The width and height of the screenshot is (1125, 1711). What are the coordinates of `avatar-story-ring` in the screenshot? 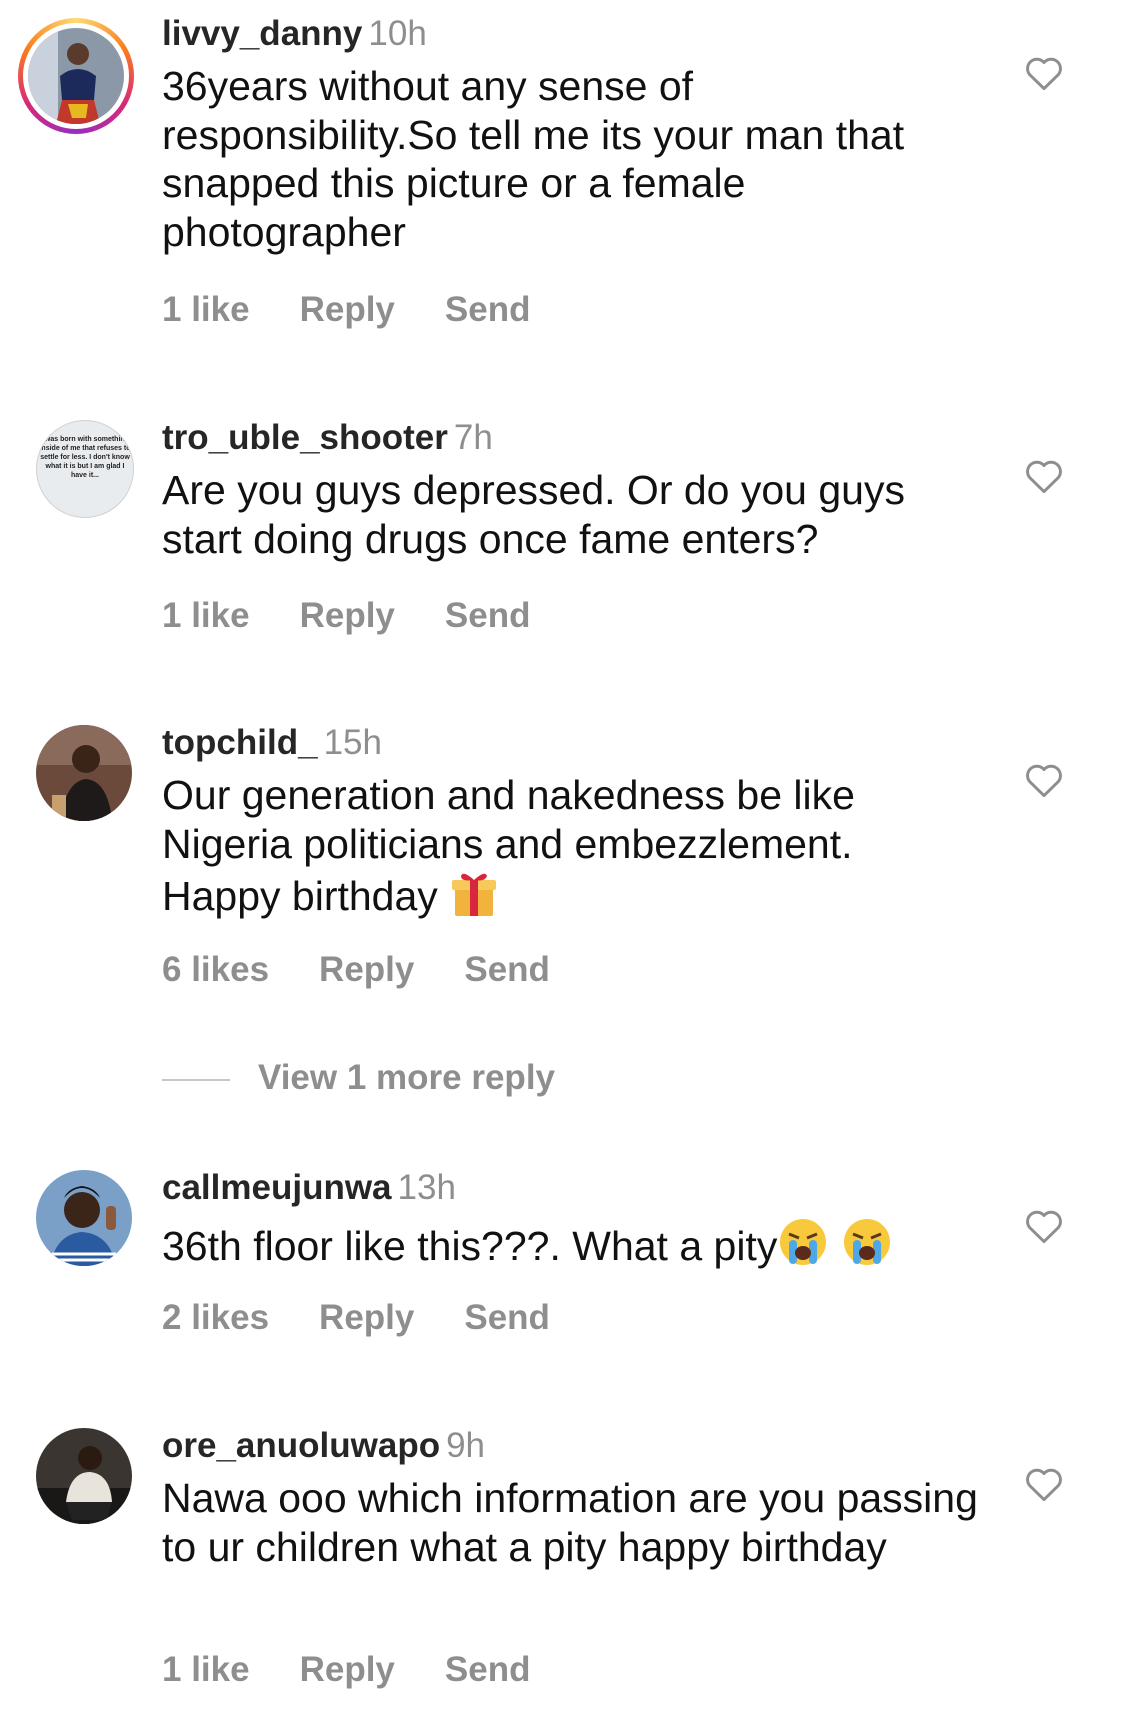 It's located at (76, 76).